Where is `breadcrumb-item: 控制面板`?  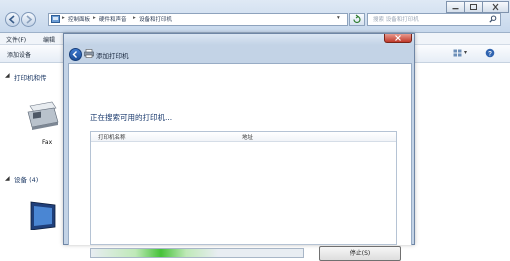
breadcrumb-item: 控制面板 is located at coordinates (79, 19).